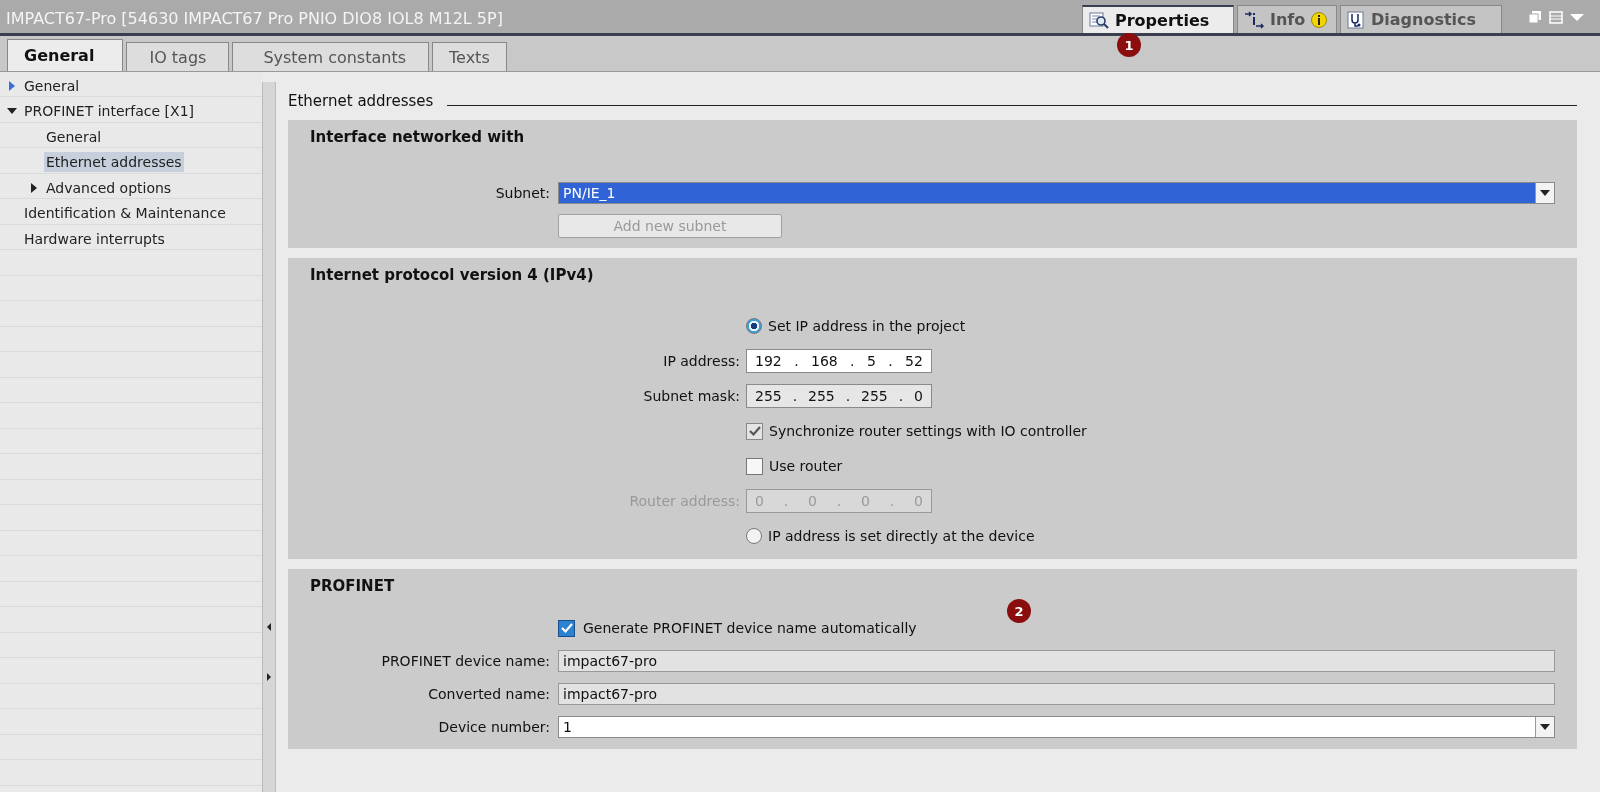 This screenshot has height=792, width=1600. What do you see at coordinates (691, 396) in the screenshot?
I see `field-label: Subnet mask:` at bounding box center [691, 396].